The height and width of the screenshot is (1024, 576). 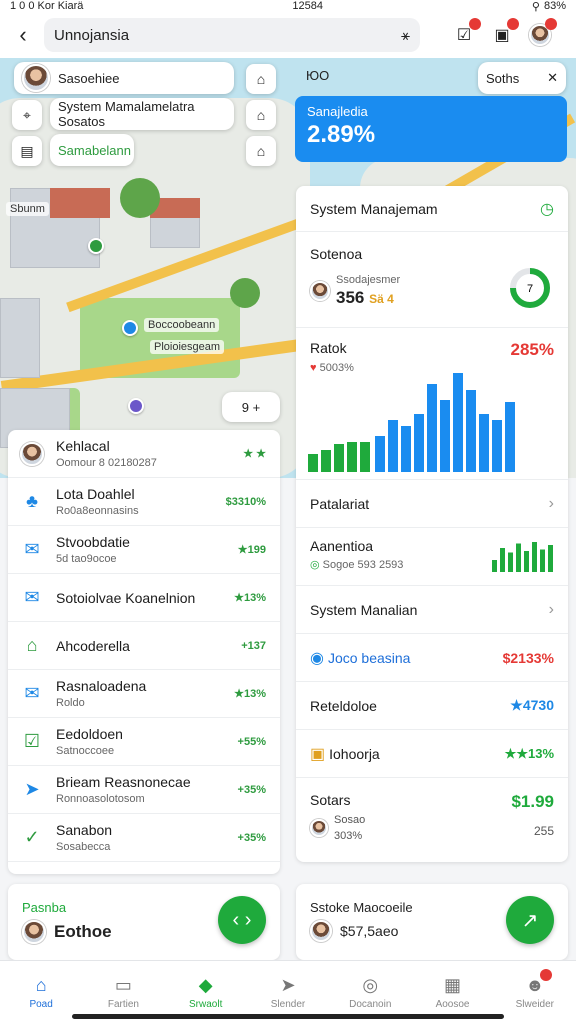 I want to click on list-item-sub: Ro0a8eonnasins, so click(x=97, y=511).